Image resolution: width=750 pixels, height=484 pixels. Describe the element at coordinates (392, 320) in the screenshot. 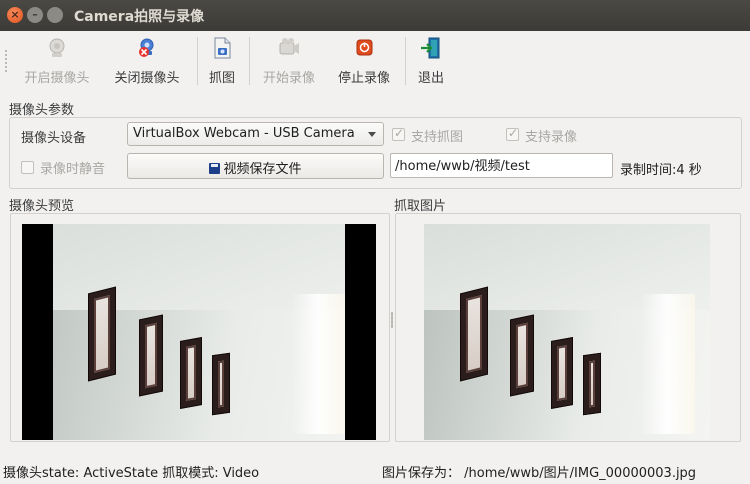

I see `splitter-handle` at that location.